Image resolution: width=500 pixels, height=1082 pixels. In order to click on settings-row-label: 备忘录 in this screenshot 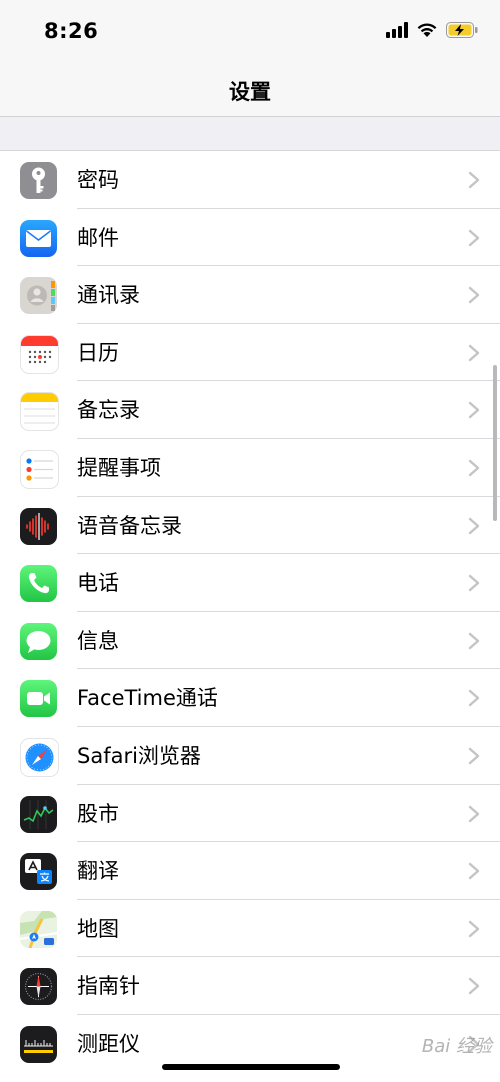, I will do `click(108, 410)`.